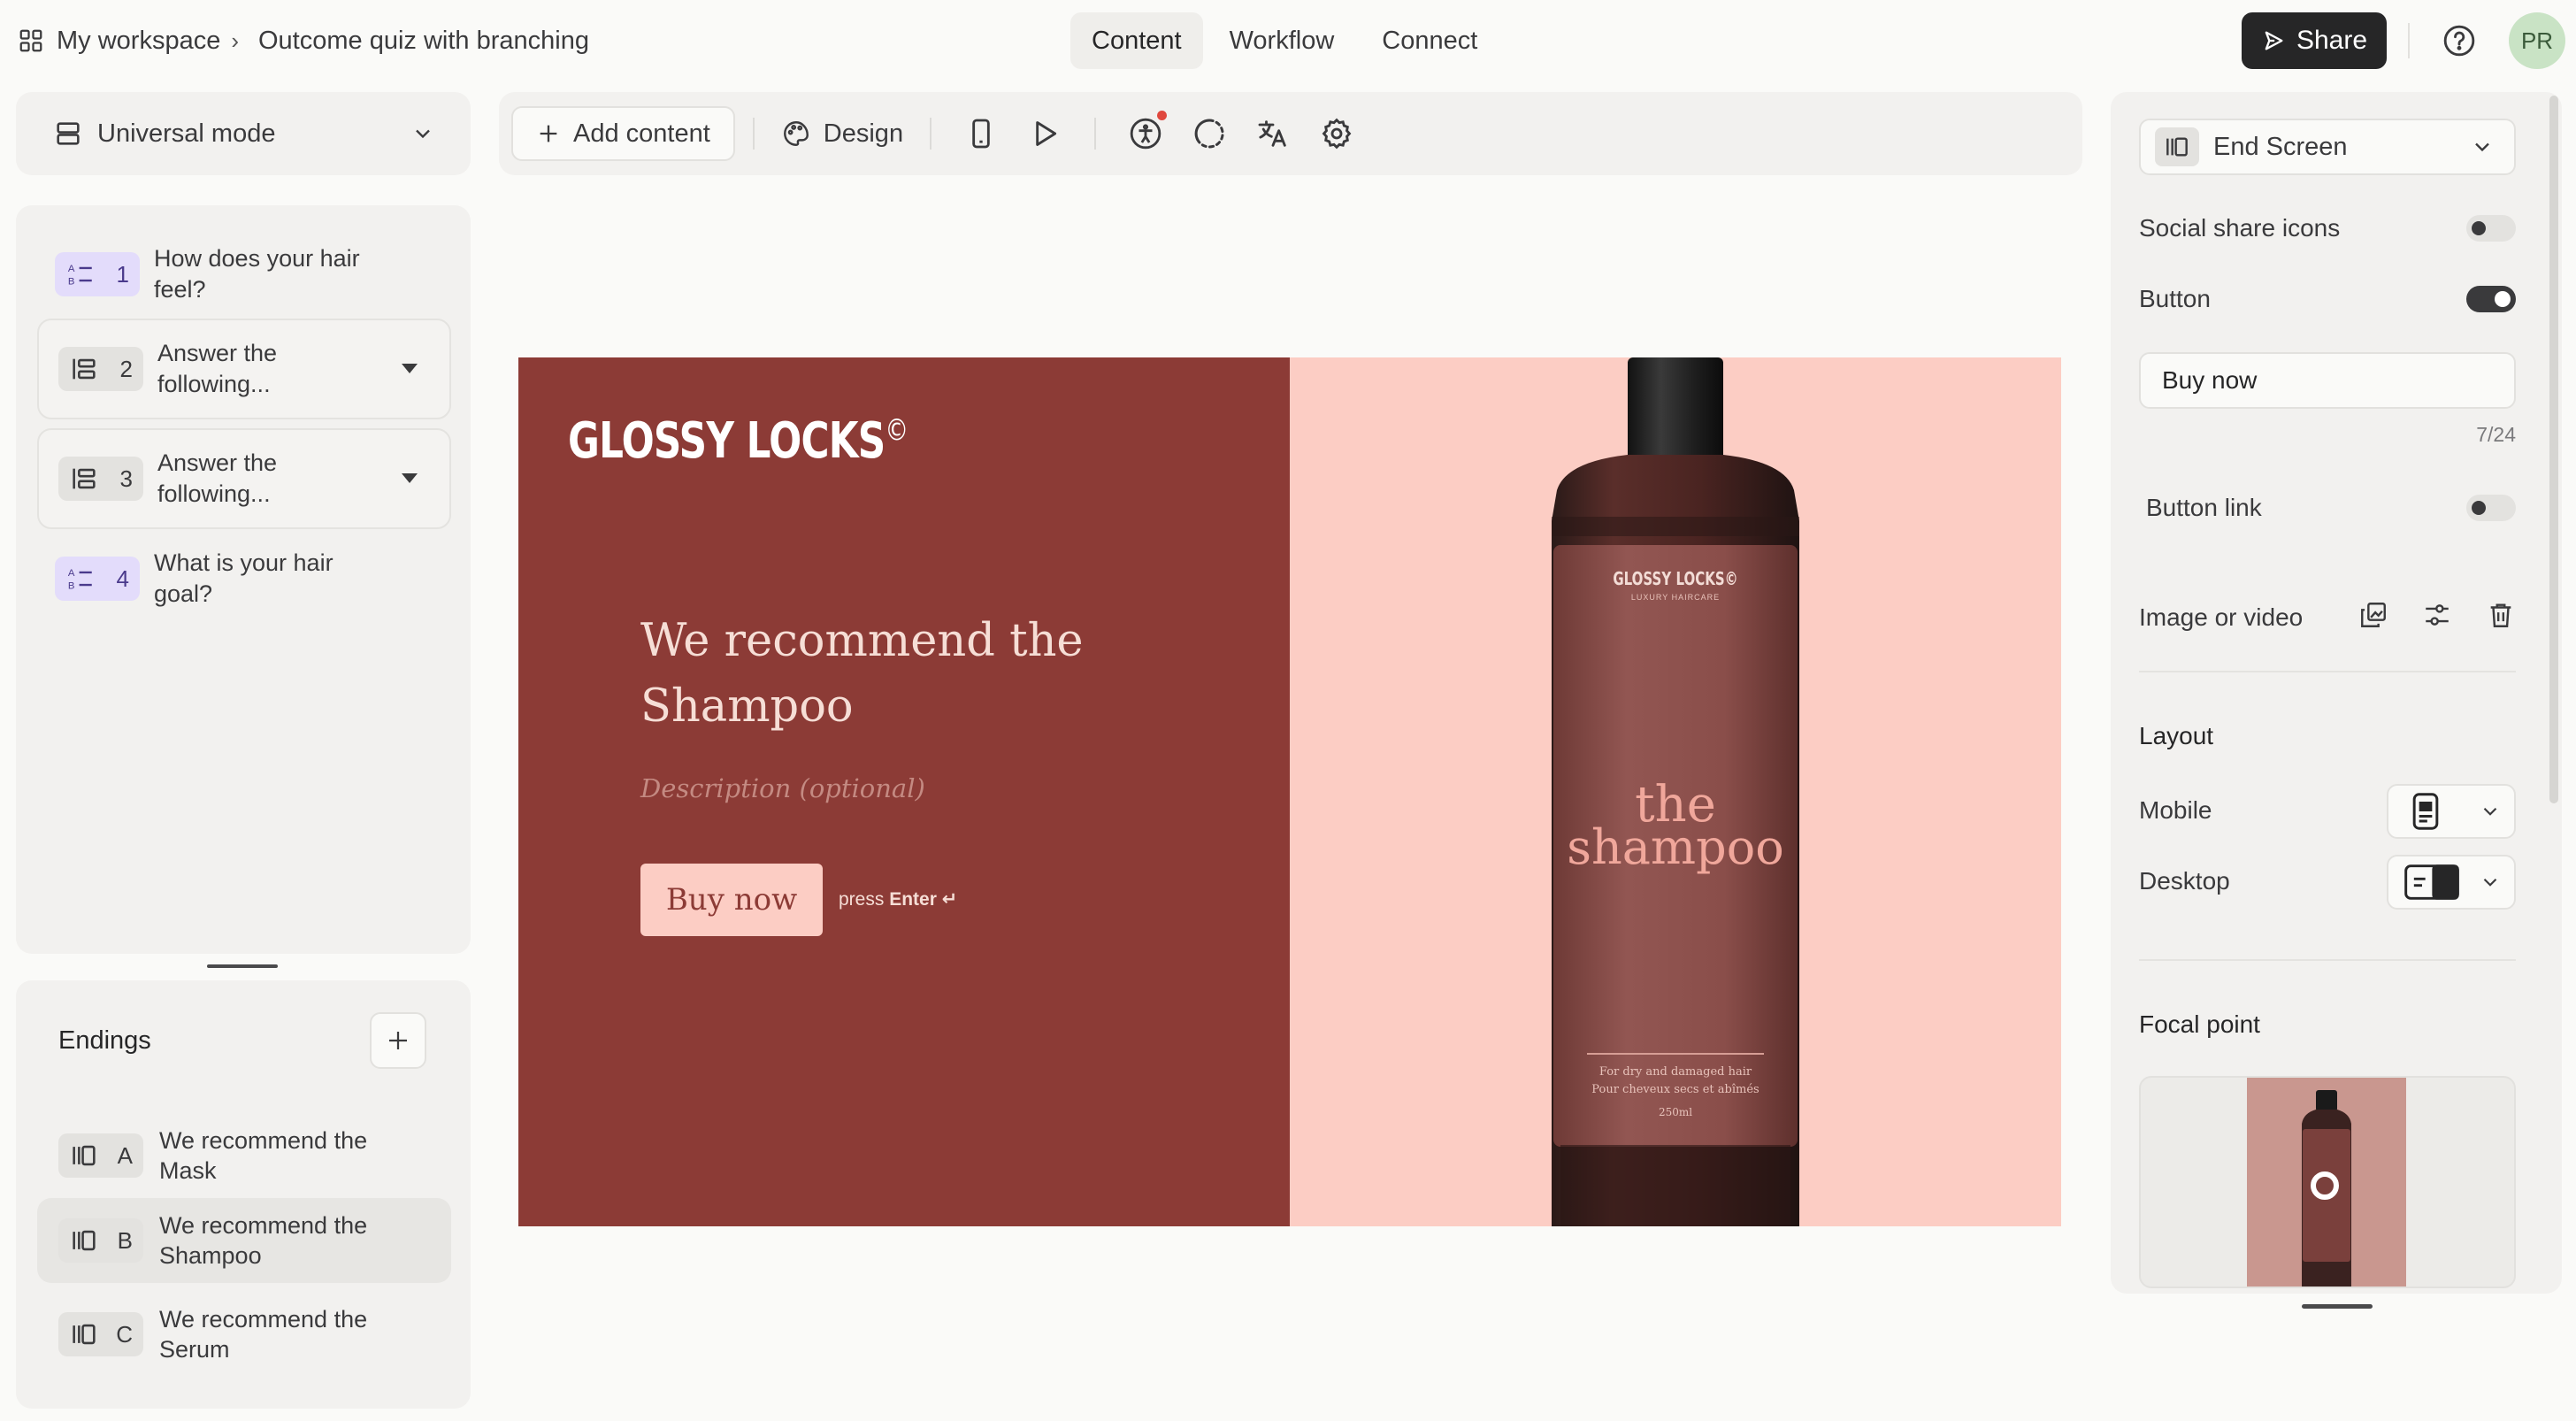 This screenshot has height=1421, width=2576. I want to click on desktop-layout-select, so click(2451, 882).